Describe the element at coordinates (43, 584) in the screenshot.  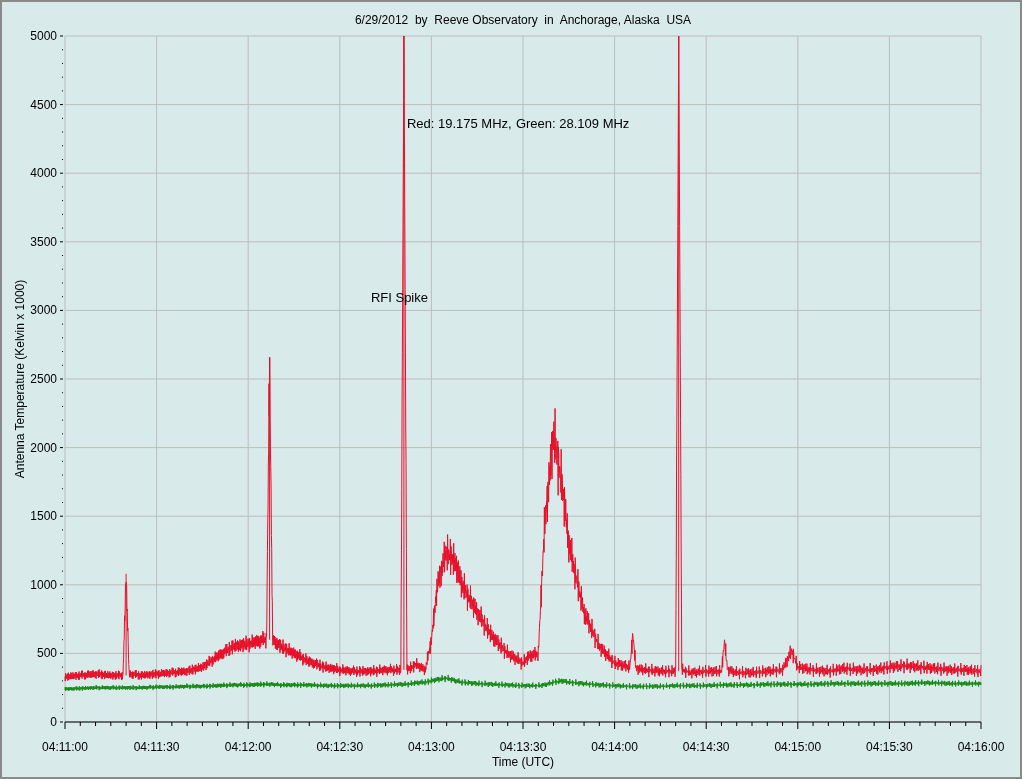
I see `y-tick-label: 1000` at that location.